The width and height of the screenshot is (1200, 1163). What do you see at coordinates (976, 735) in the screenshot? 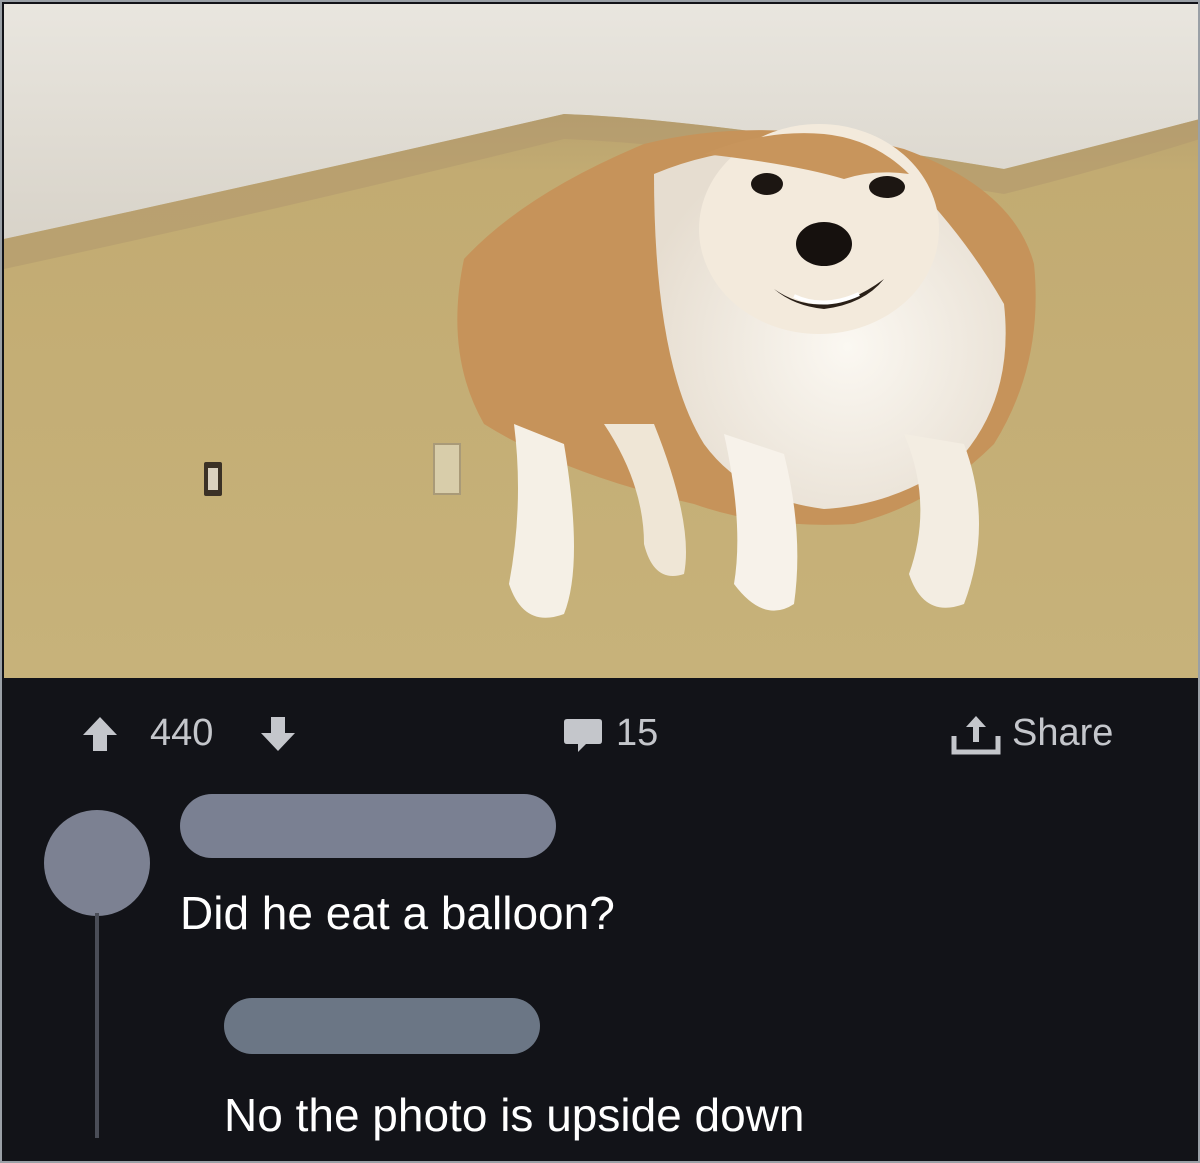
I see `share-icon` at bounding box center [976, 735].